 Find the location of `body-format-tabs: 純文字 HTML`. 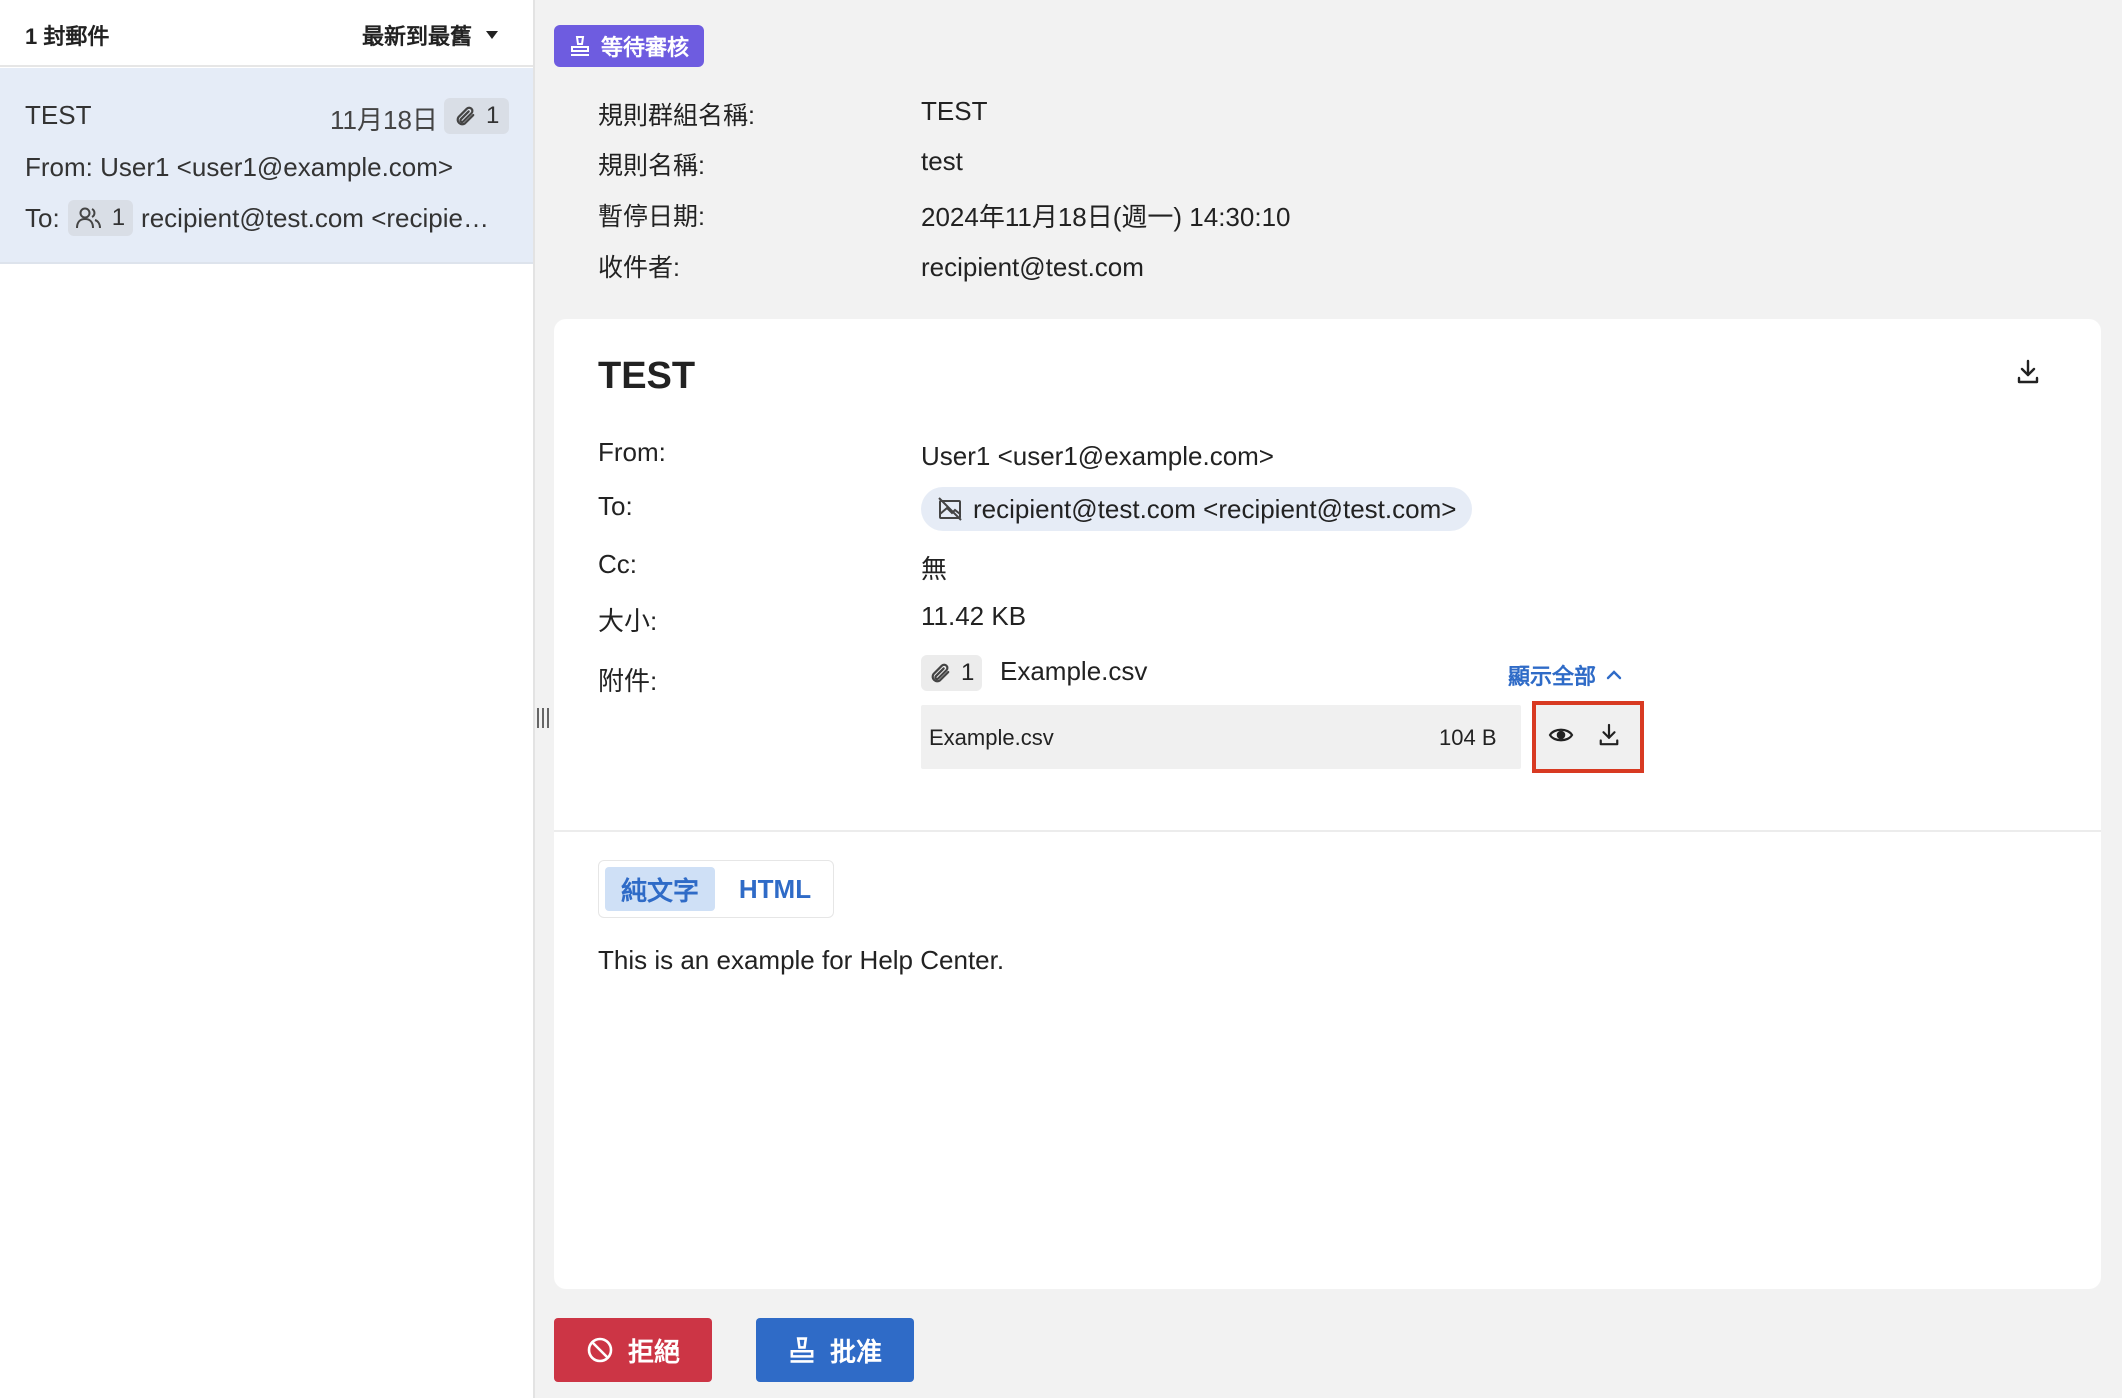

body-format-tabs: 純文字 HTML is located at coordinates (716, 889).